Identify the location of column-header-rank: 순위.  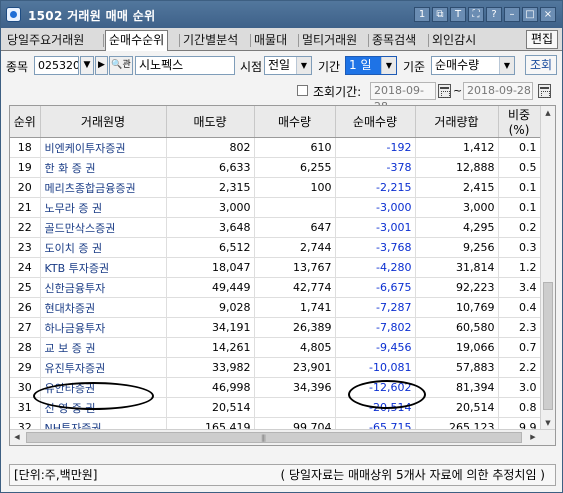
(25, 122).